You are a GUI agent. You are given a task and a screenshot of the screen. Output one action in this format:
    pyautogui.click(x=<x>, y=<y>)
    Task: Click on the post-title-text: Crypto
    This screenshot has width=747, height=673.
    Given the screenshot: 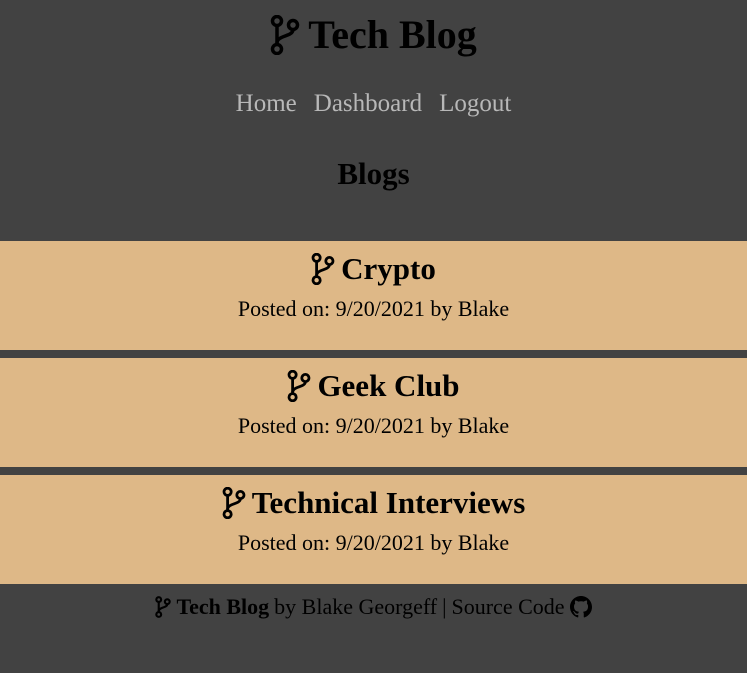 What is the action you would take?
    pyautogui.click(x=388, y=268)
    